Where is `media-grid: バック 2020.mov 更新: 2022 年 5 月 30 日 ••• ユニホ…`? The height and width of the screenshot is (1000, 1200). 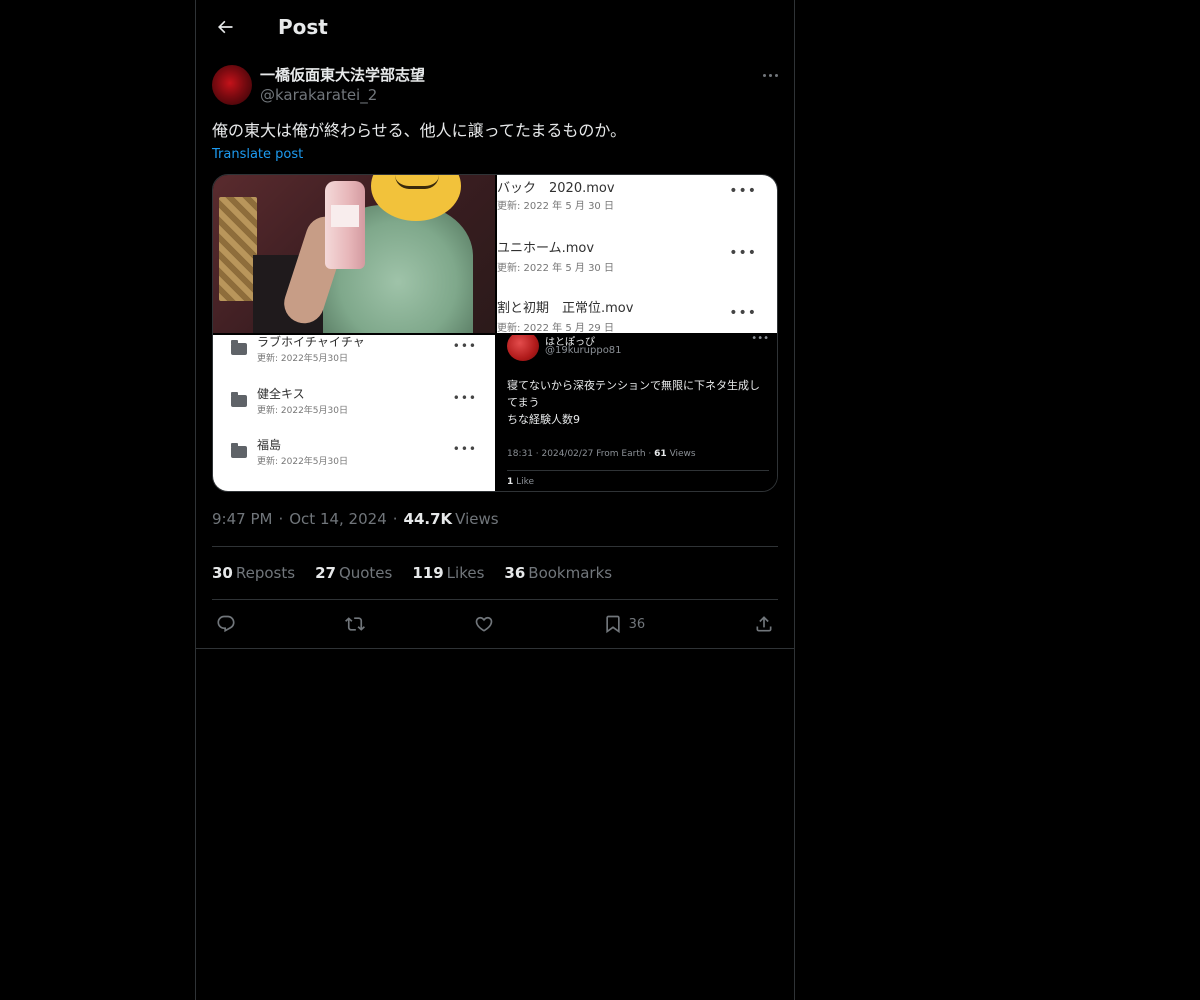 media-grid: バック 2020.mov 更新: 2022 年 5 月 30 日 ••• ユニホ… is located at coordinates (495, 333).